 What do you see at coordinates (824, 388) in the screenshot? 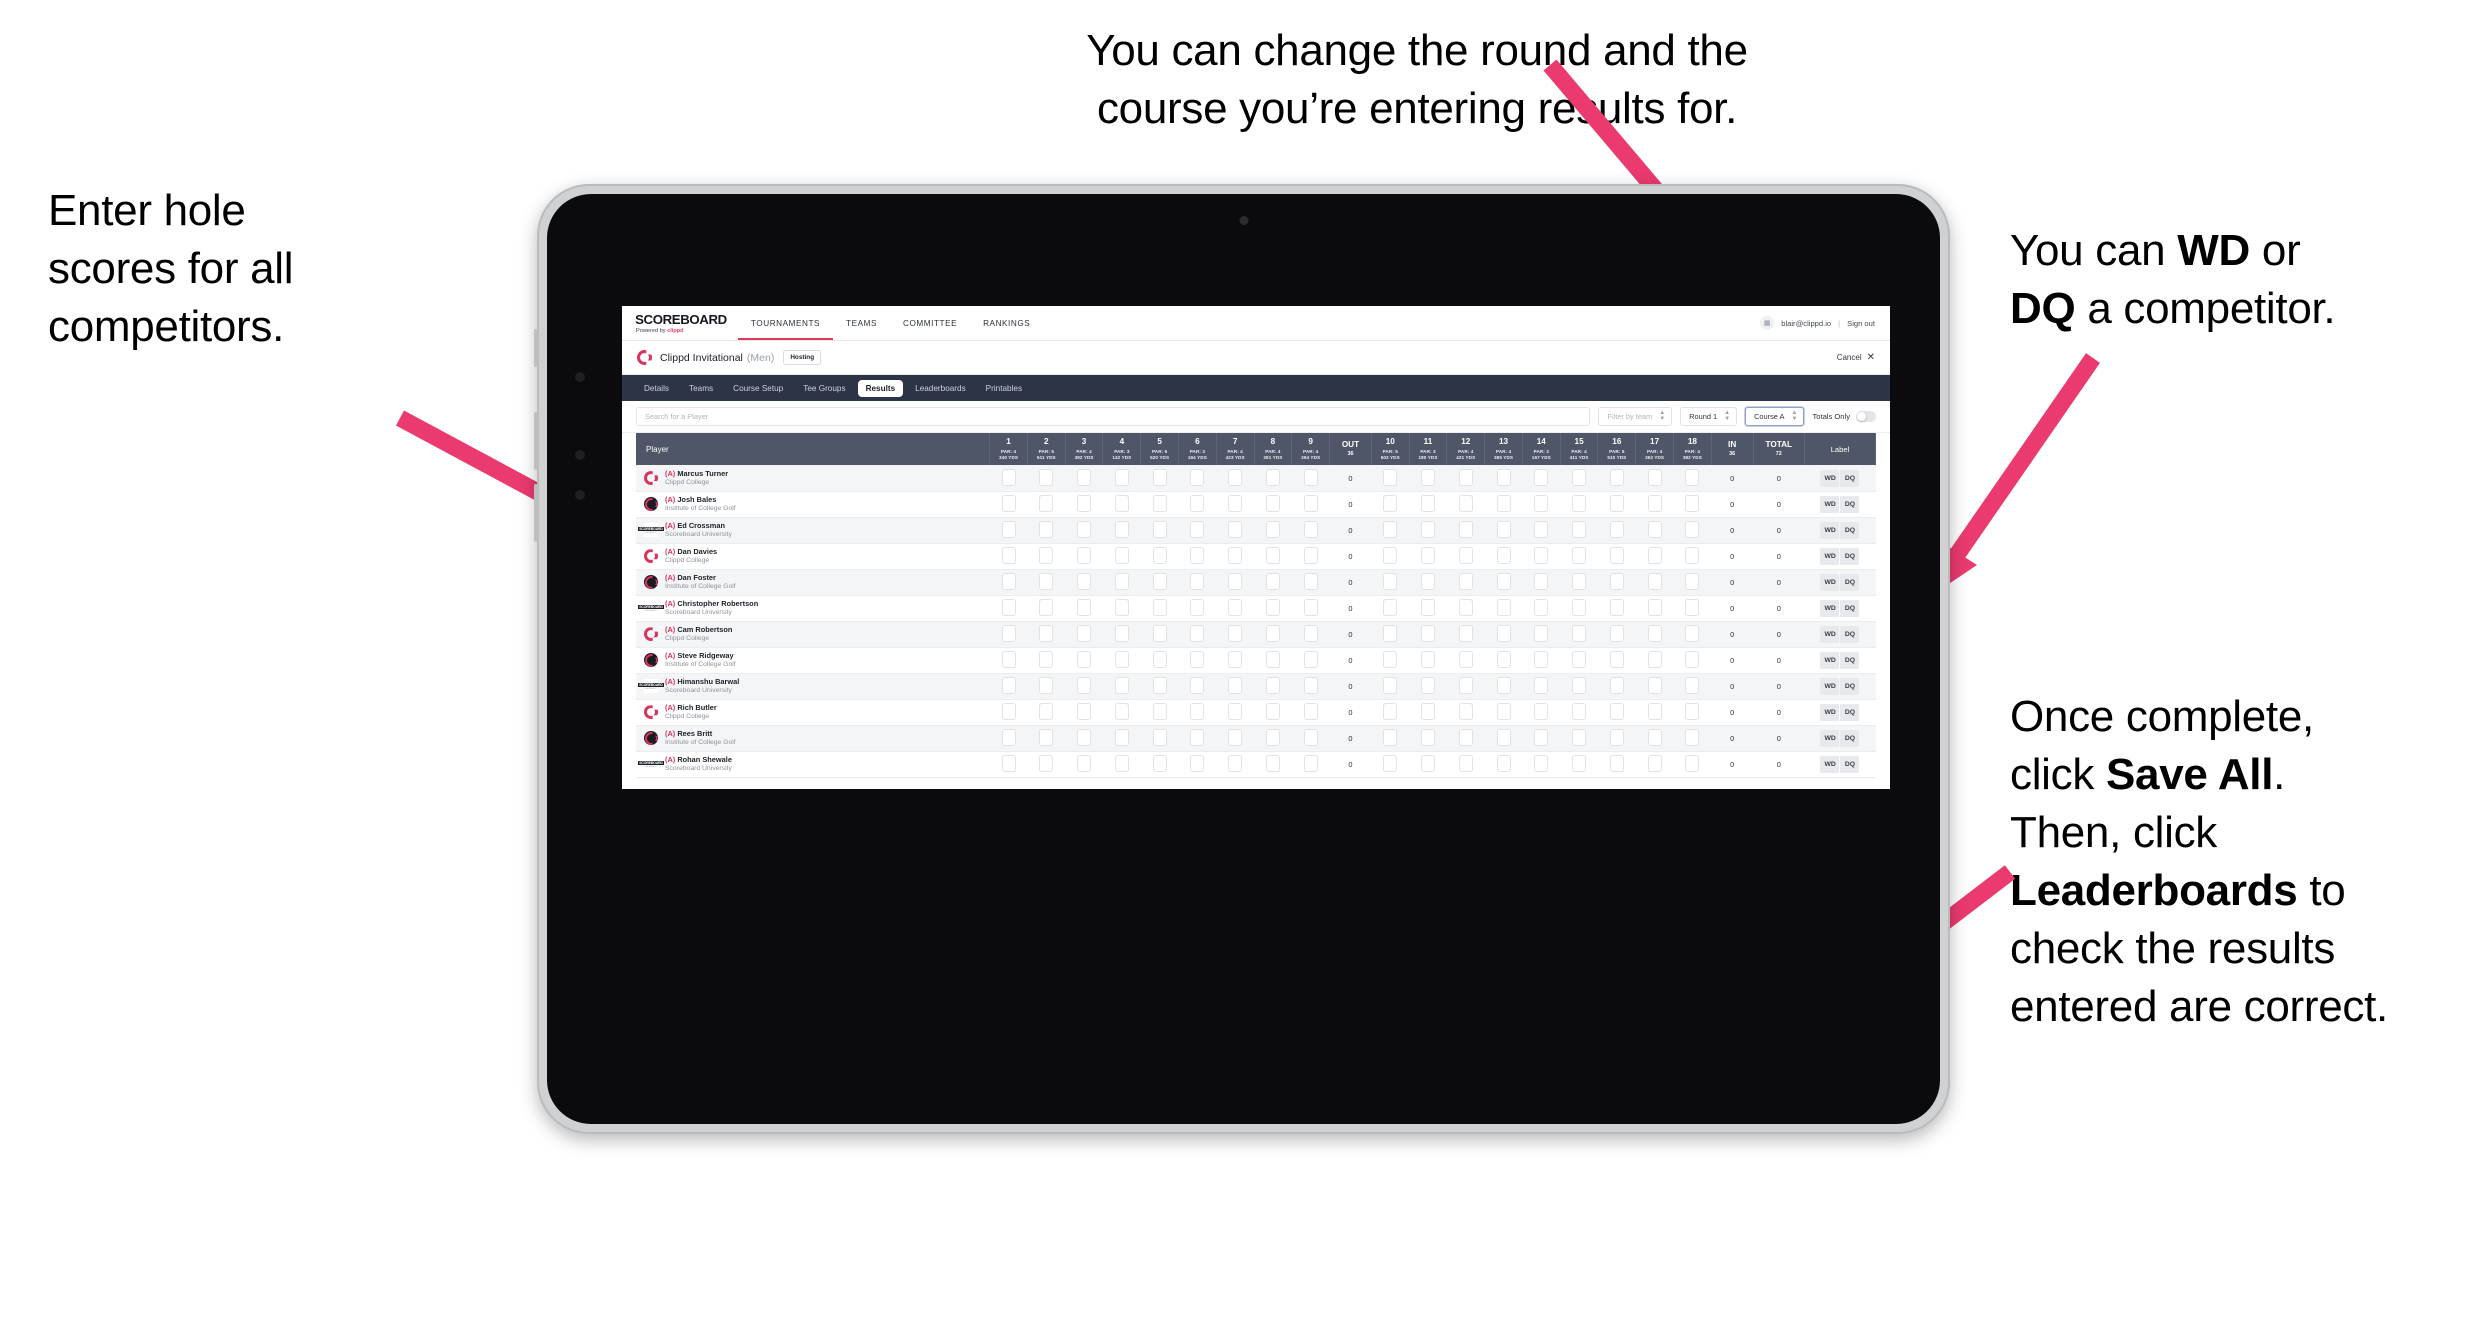
I see `tab-tee-groups: Tee Groups` at bounding box center [824, 388].